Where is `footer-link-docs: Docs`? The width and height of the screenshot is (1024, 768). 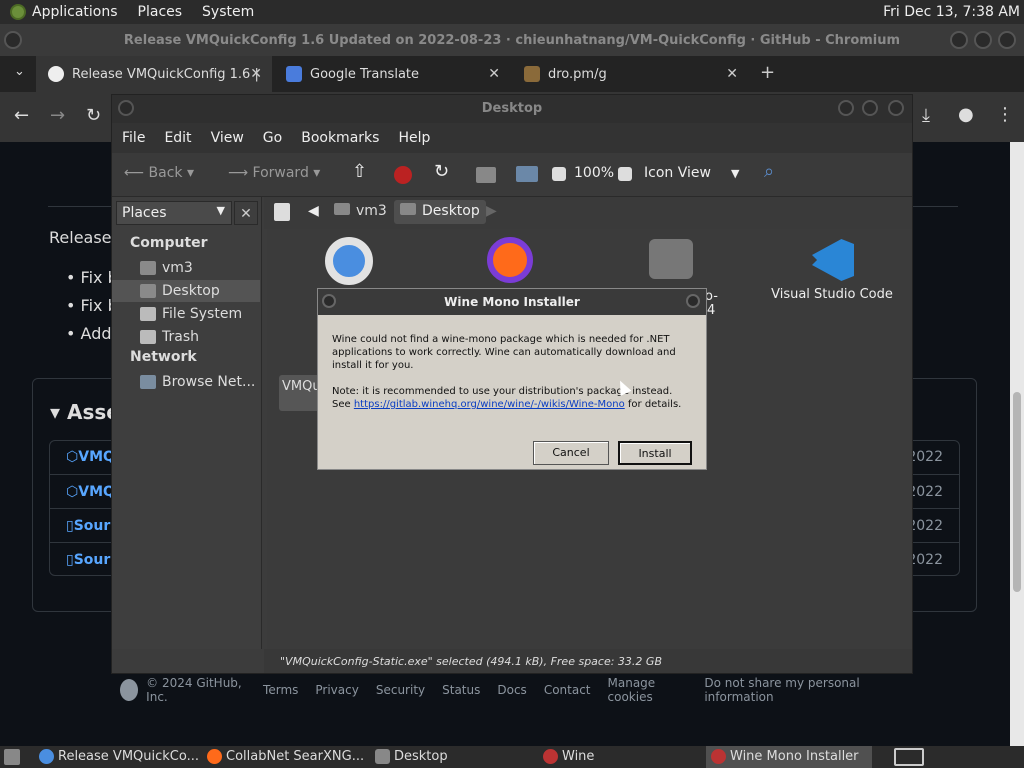
footer-link-docs: Docs is located at coordinates (511, 690).